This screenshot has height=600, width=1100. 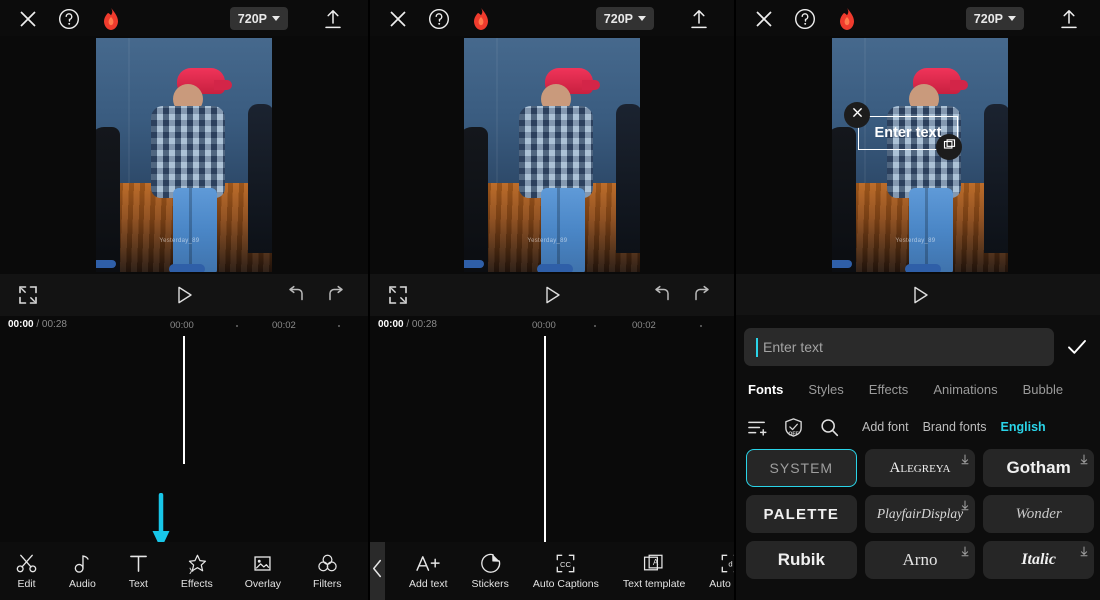 I want to click on font-option-wonder: Wonder, so click(x=1038, y=514).